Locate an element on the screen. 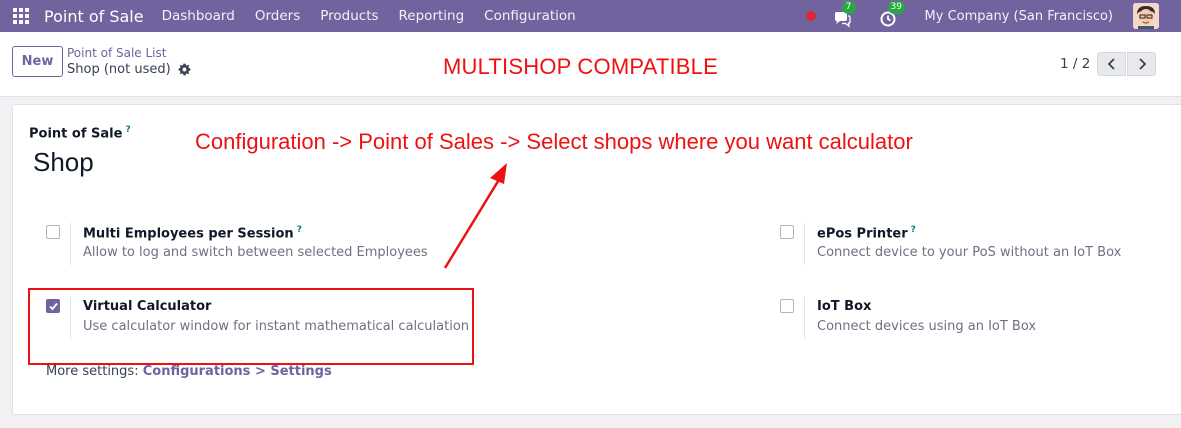 The width and height of the screenshot is (1181, 428). field-label-point-of-sale: Point of Sale? is located at coordinates (80, 133).